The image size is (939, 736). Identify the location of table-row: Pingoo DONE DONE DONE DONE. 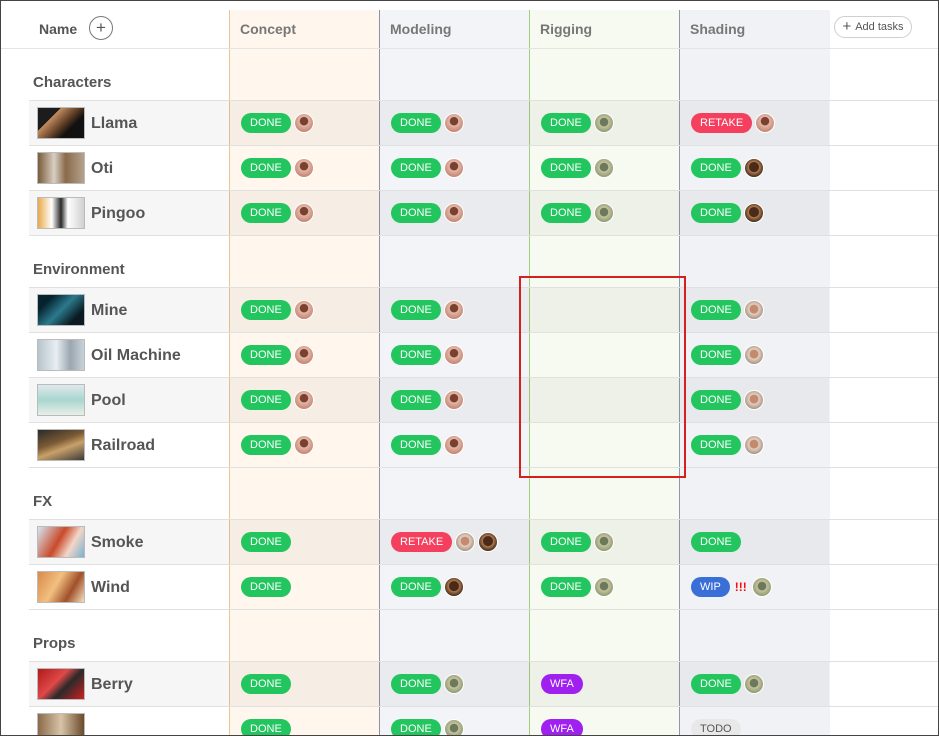
(483, 213).